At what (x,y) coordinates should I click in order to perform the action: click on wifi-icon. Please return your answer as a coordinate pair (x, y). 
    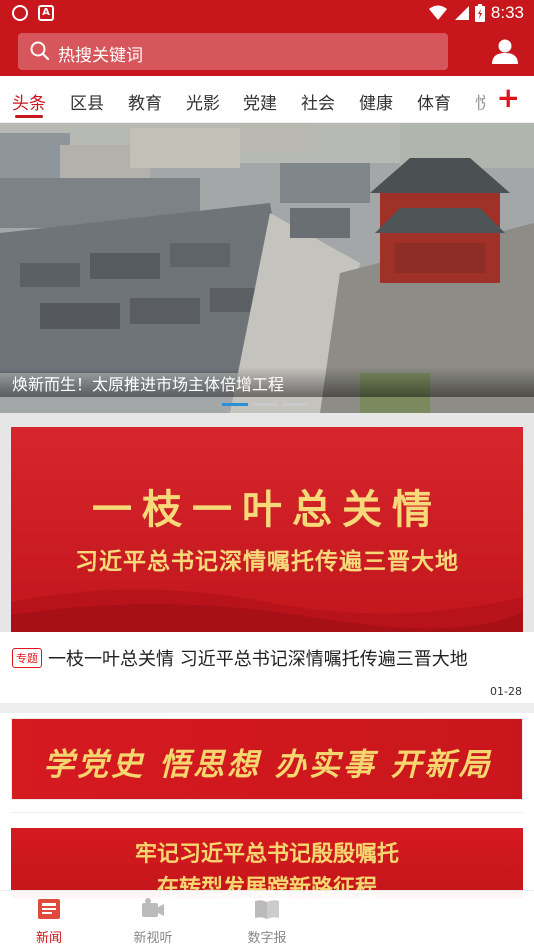
    Looking at the image, I should click on (437, 12).